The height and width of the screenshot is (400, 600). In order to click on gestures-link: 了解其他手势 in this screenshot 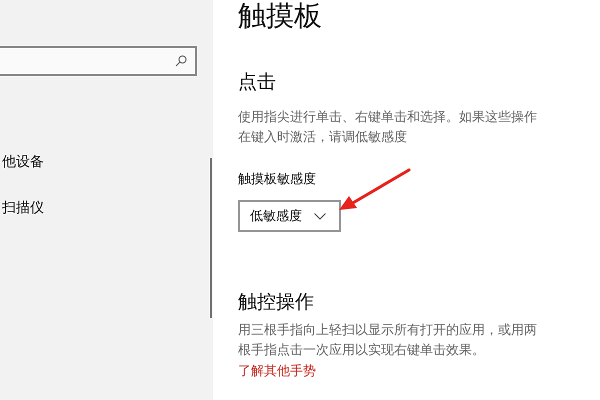, I will do `click(419, 372)`.